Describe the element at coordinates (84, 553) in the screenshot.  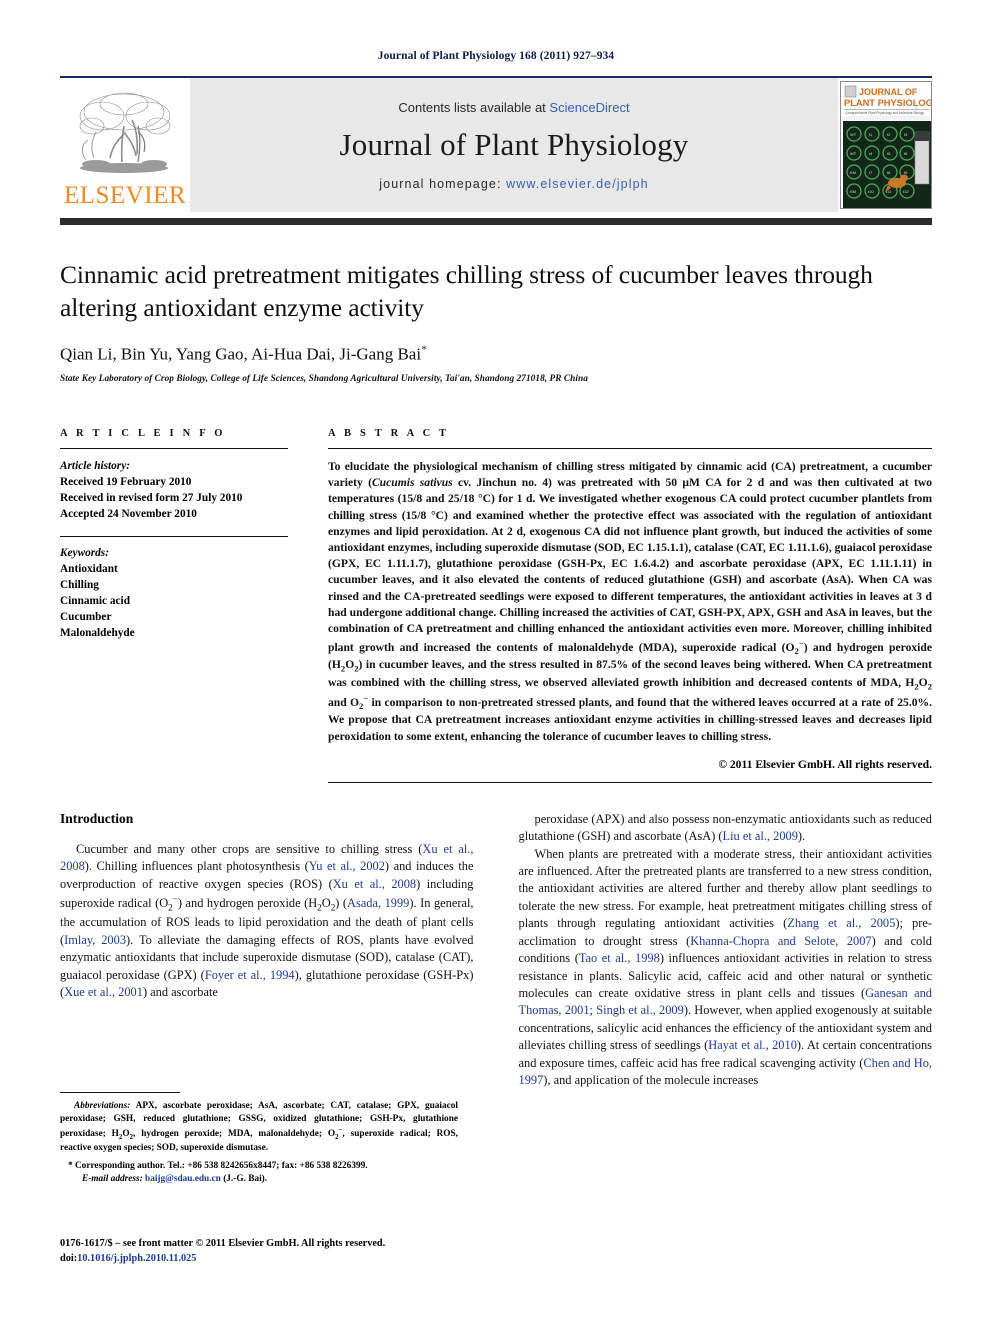
I see `keywords-label: Keywords:` at that location.